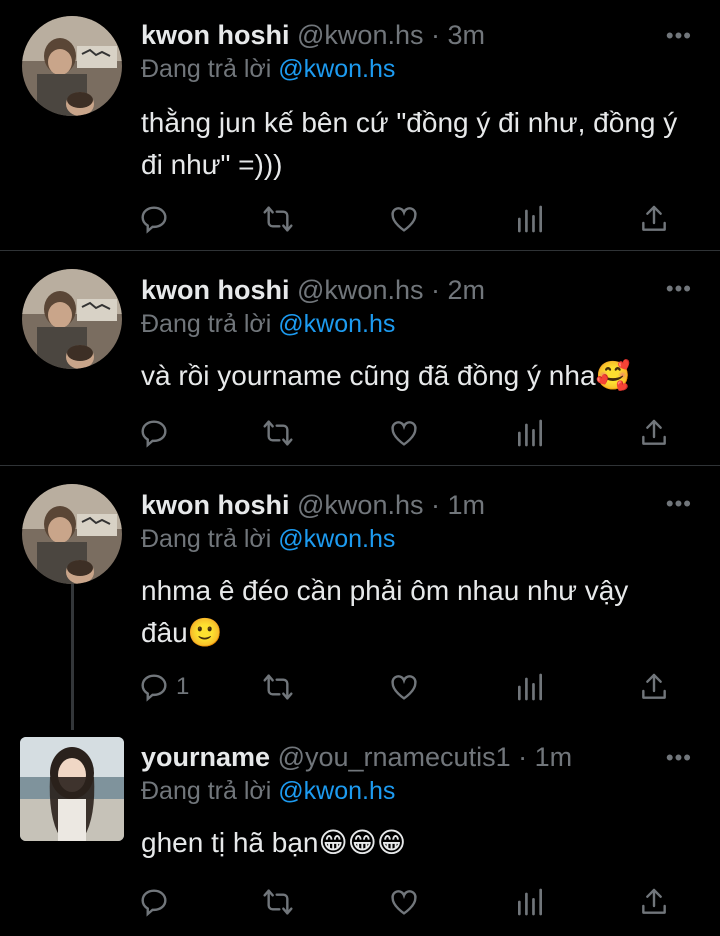  What do you see at coordinates (467, 35) in the screenshot?
I see `timestamp: 3m` at bounding box center [467, 35].